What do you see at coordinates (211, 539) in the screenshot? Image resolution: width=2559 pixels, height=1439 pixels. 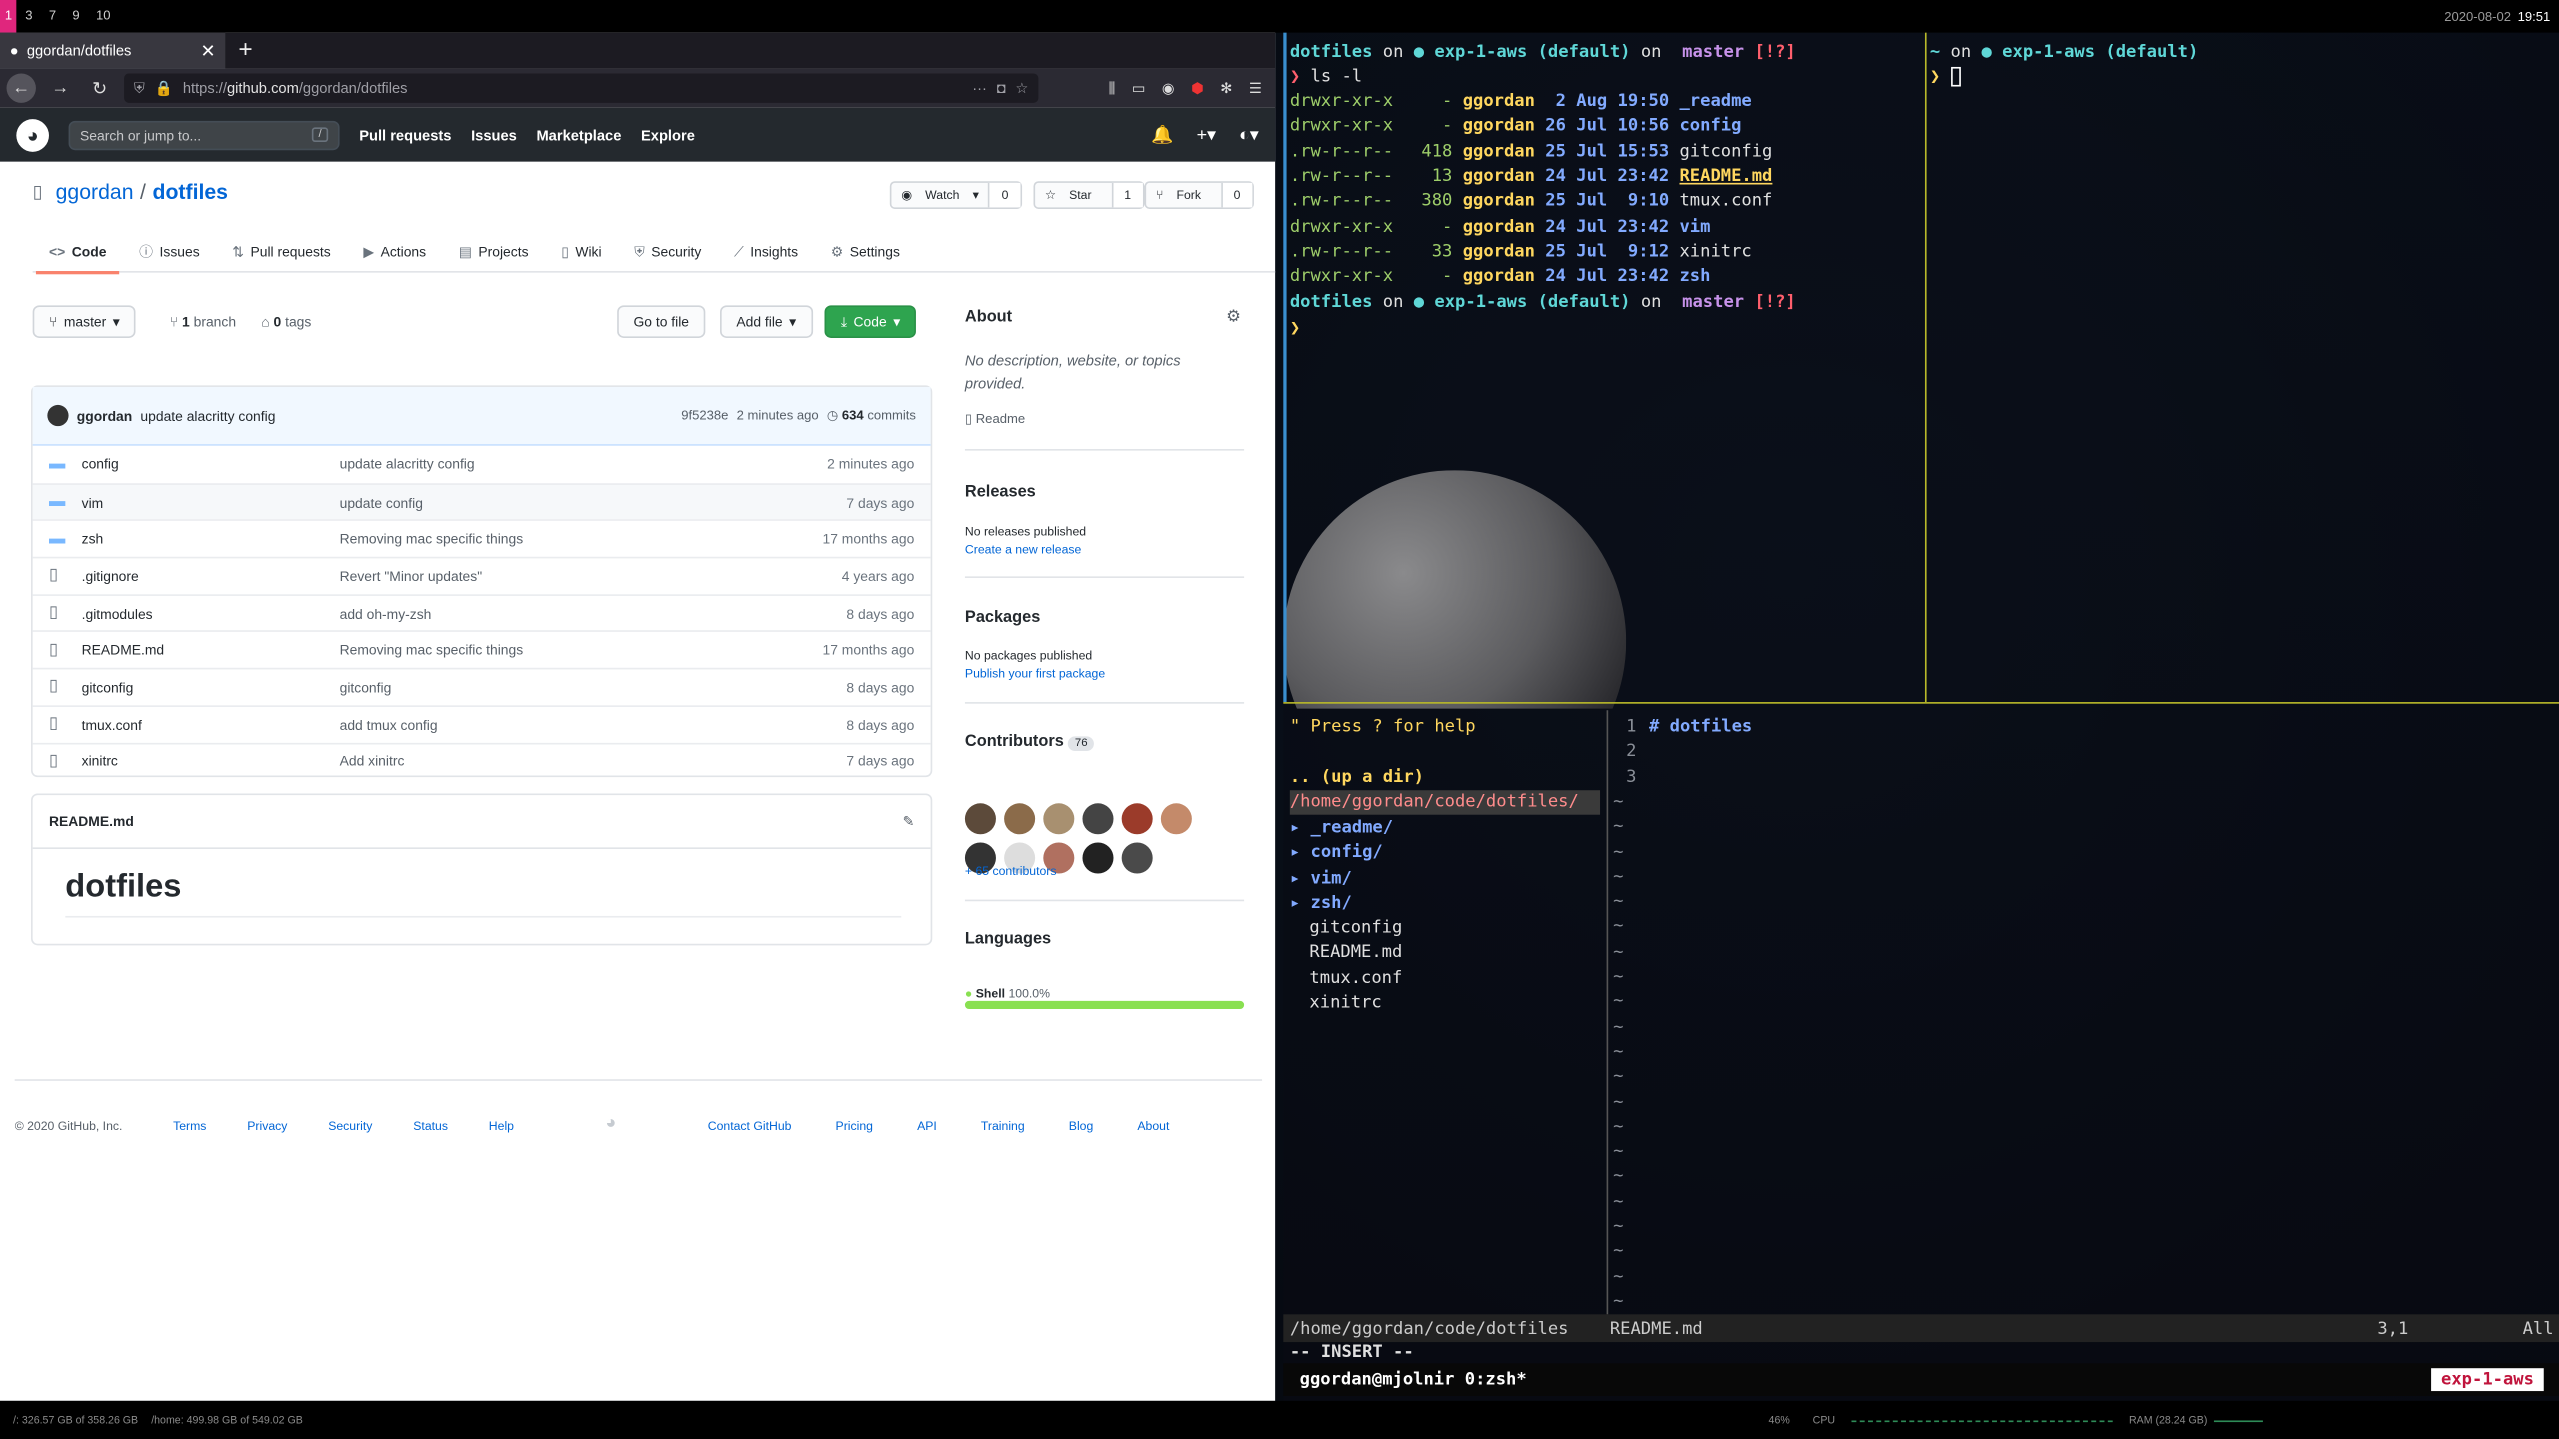 I see `file-name: zsh` at bounding box center [211, 539].